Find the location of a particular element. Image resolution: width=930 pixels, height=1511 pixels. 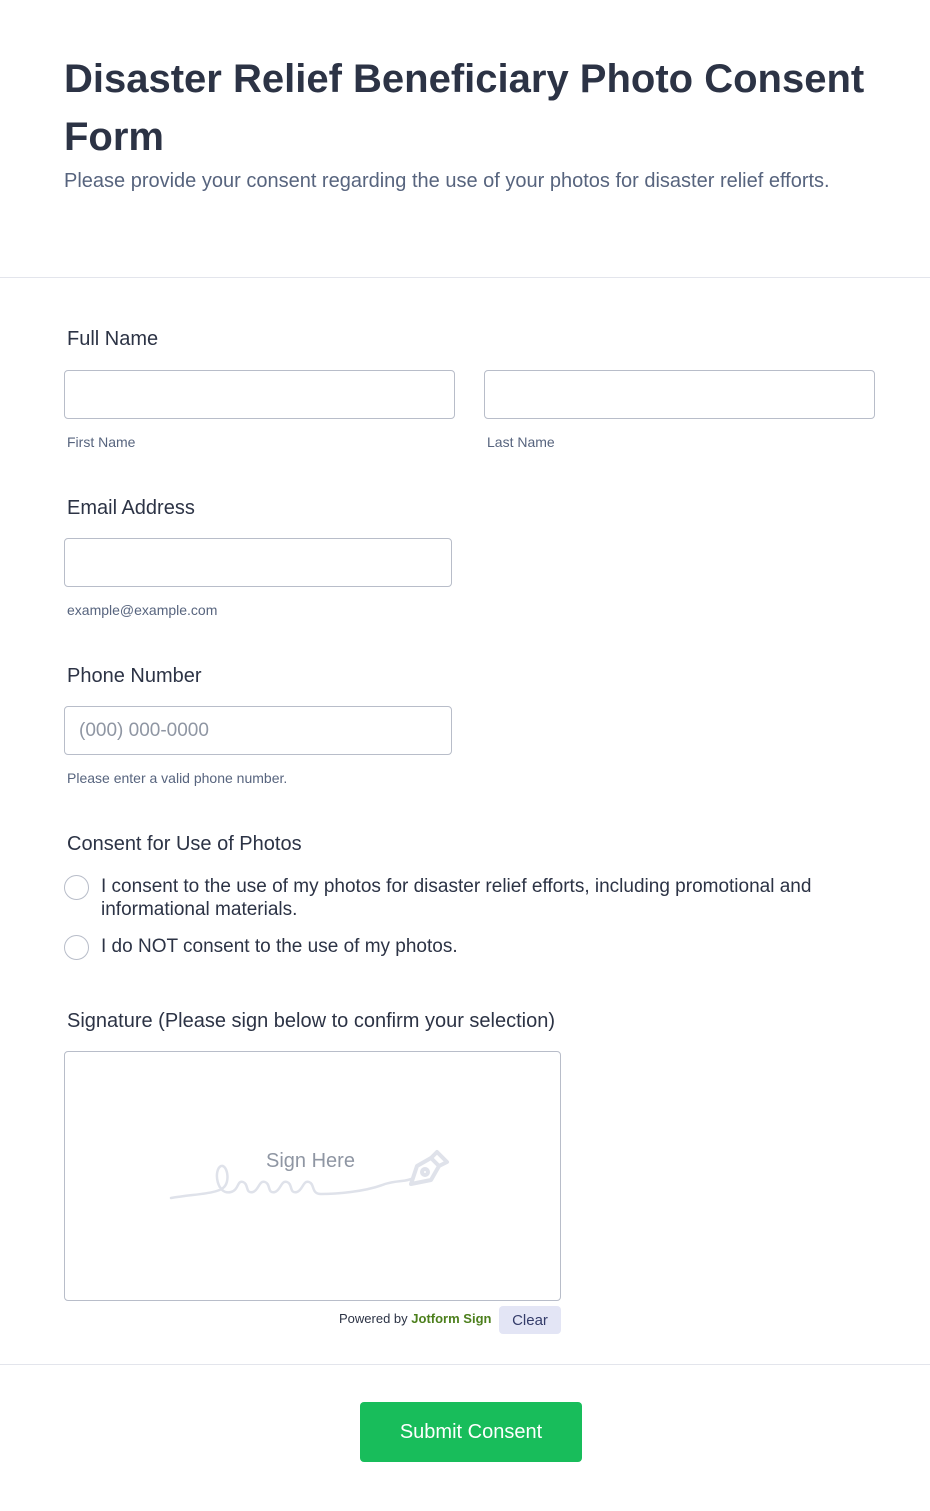

jotform-sign-link: Jotform Sign is located at coordinates (451, 1318).